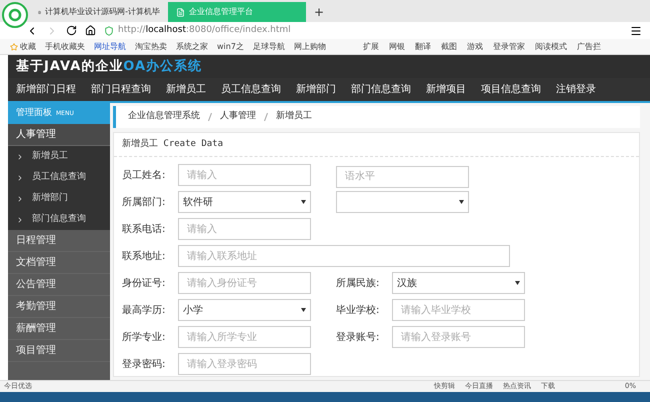 This screenshot has height=402, width=650. I want to click on input-field: 语水平, so click(402, 177).